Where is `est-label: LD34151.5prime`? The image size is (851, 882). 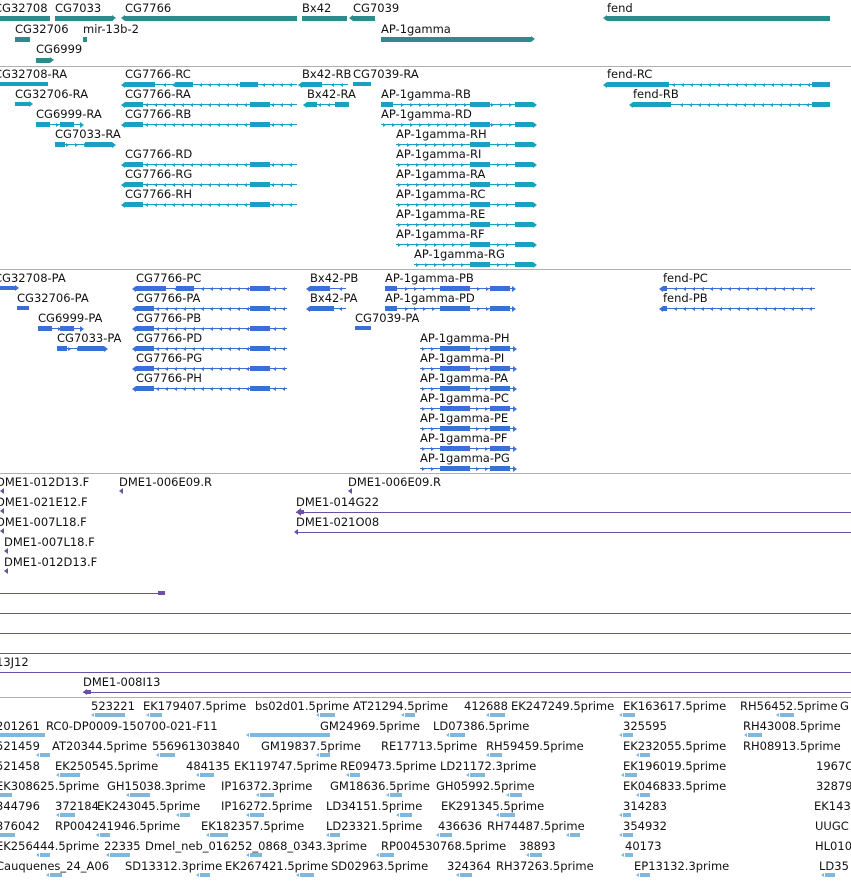
est-label: LD34151.5prime is located at coordinates (374, 806).